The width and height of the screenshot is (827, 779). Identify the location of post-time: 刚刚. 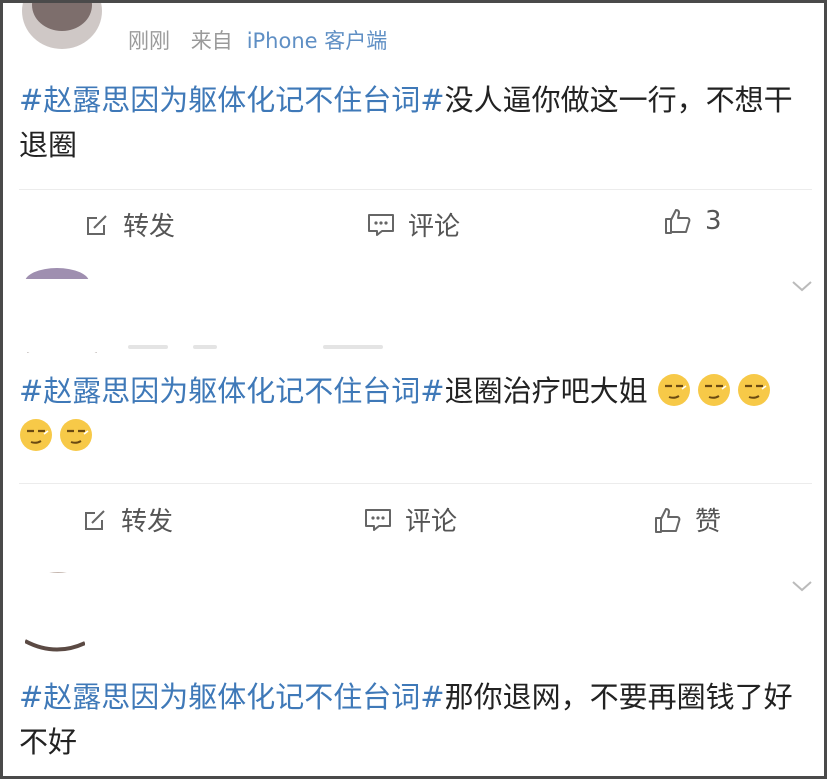
(149, 41).